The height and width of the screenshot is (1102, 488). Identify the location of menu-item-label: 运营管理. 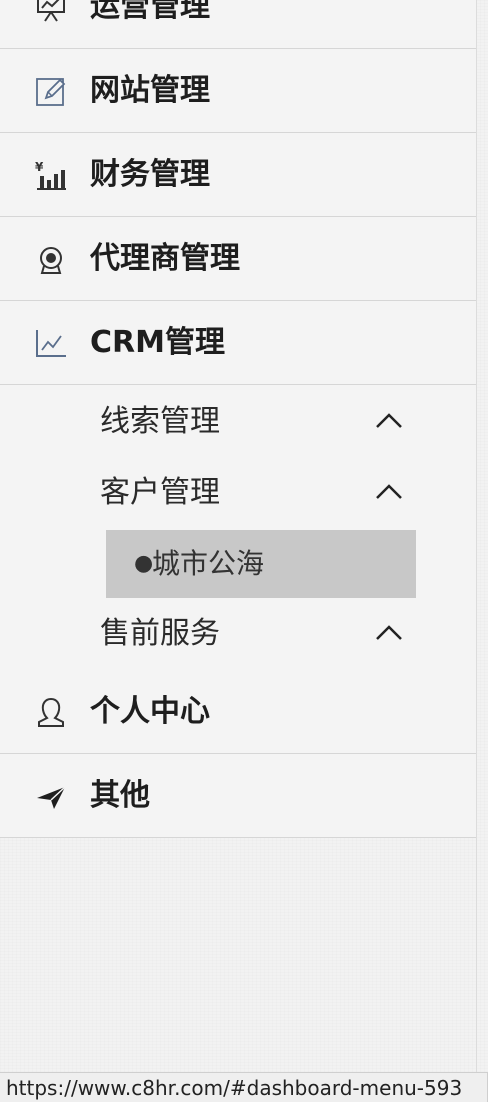
(150, 12).